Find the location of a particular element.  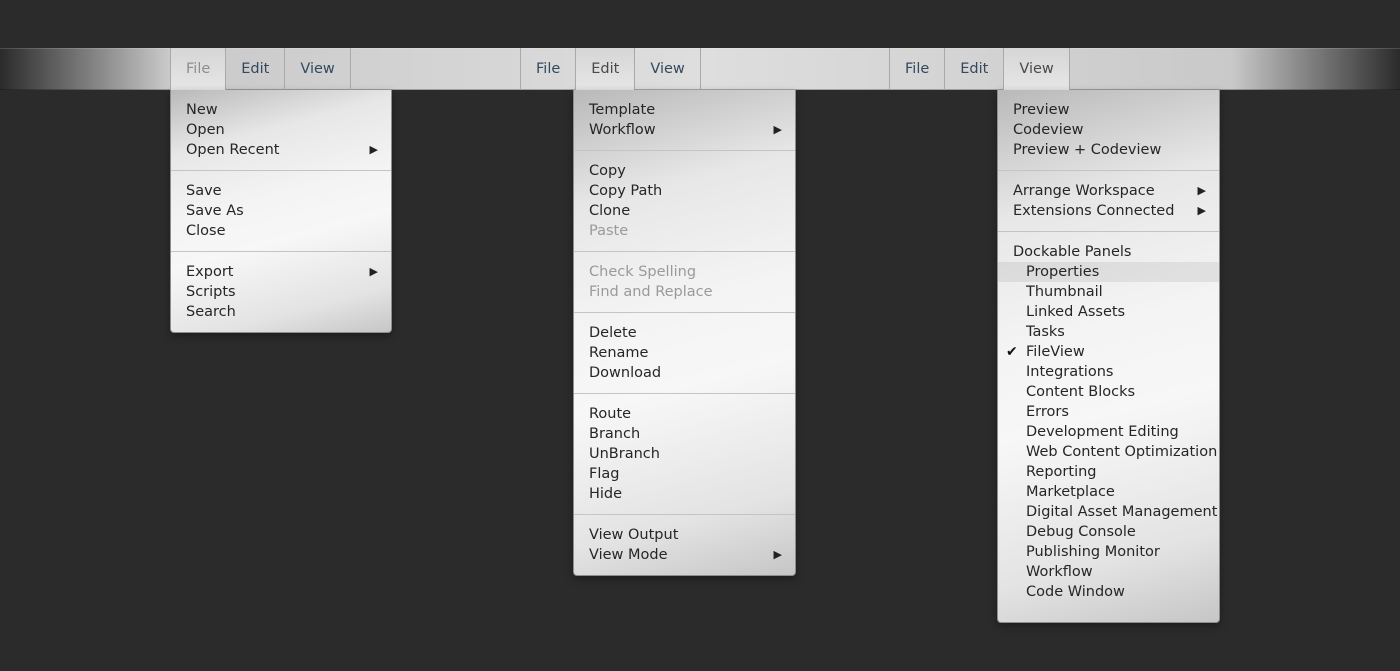

menu-item-workflow: Workflow is located at coordinates (1108, 572).